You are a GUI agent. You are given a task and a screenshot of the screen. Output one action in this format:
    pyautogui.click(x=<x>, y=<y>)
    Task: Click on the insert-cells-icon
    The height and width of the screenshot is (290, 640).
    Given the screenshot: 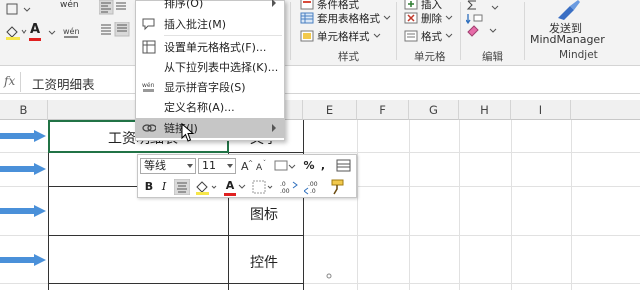 What is the action you would take?
    pyautogui.click(x=411, y=5)
    